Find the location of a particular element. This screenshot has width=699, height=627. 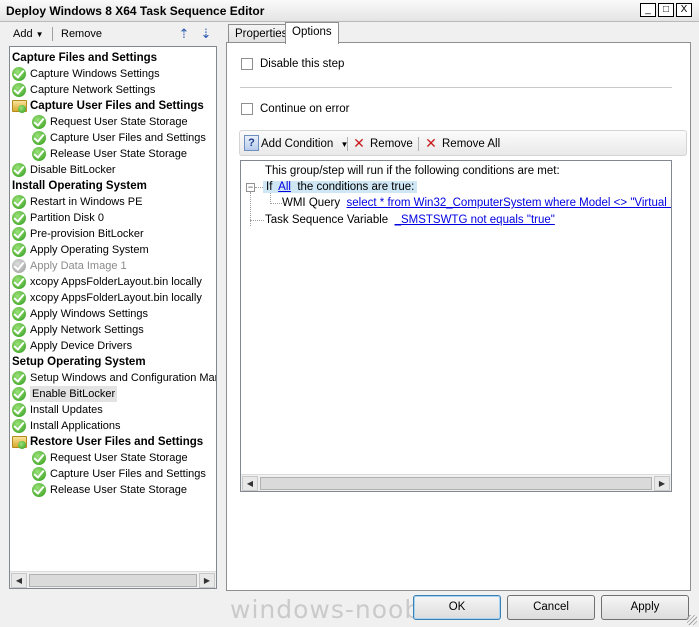

add-button-label: Add is located at coordinates (23, 34).